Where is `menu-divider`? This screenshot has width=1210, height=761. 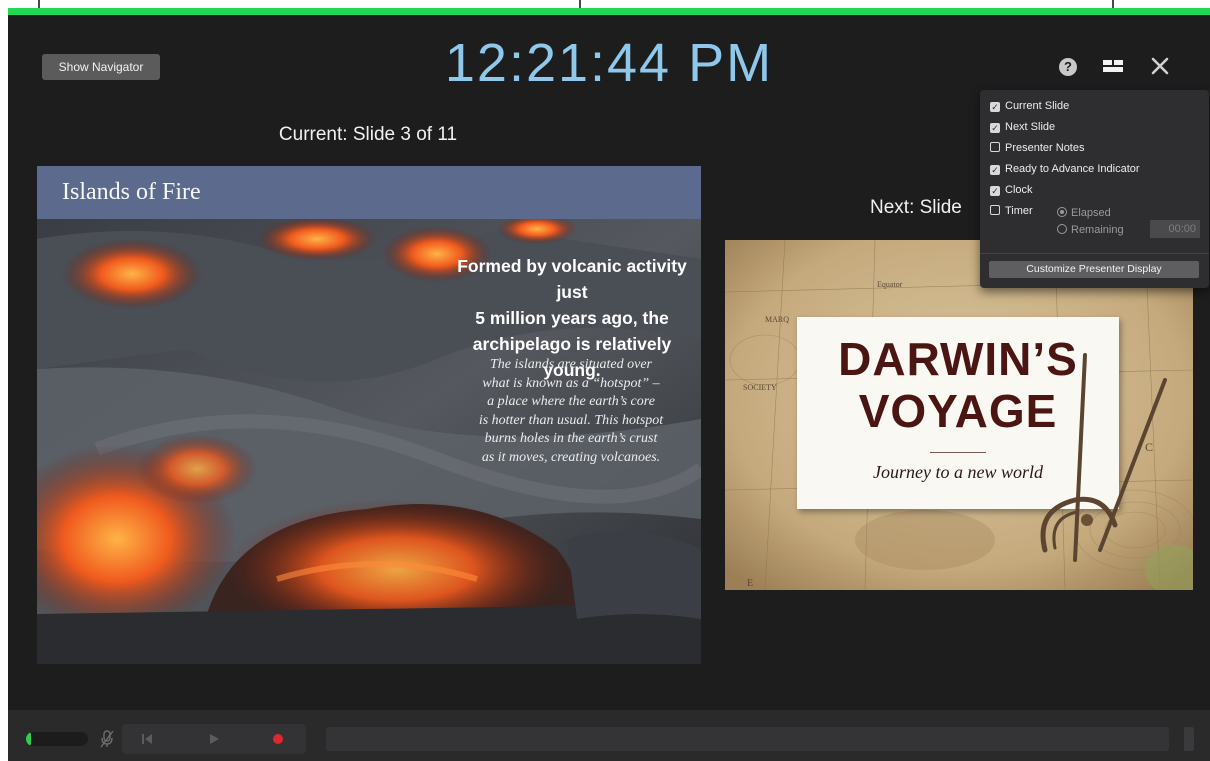
menu-divider is located at coordinates (1094, 253).